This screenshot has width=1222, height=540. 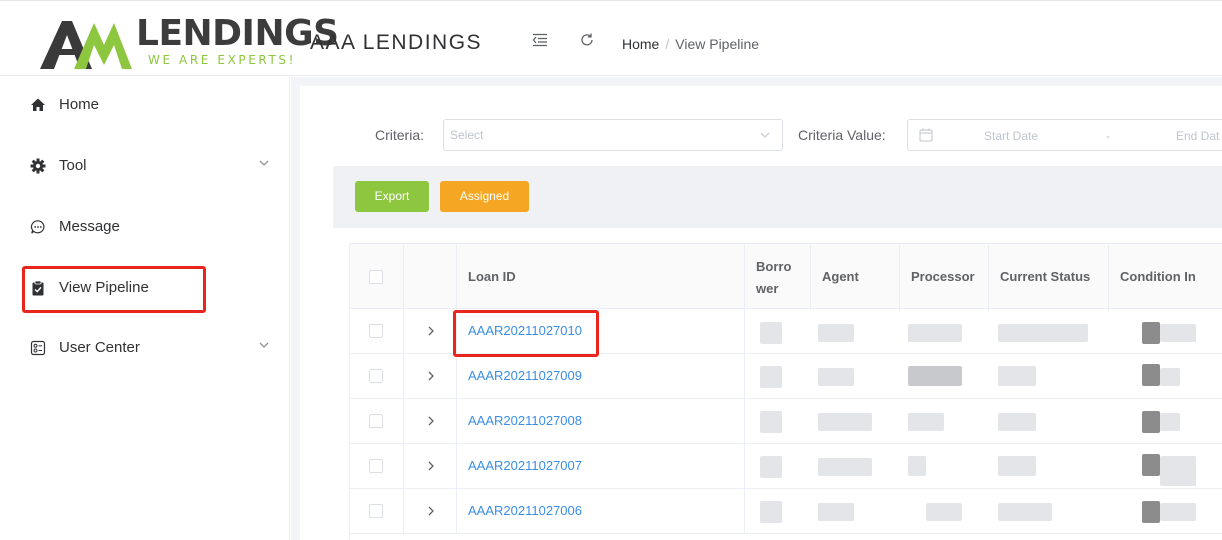 I want to click on message-icon, so click(x=37, y=227).